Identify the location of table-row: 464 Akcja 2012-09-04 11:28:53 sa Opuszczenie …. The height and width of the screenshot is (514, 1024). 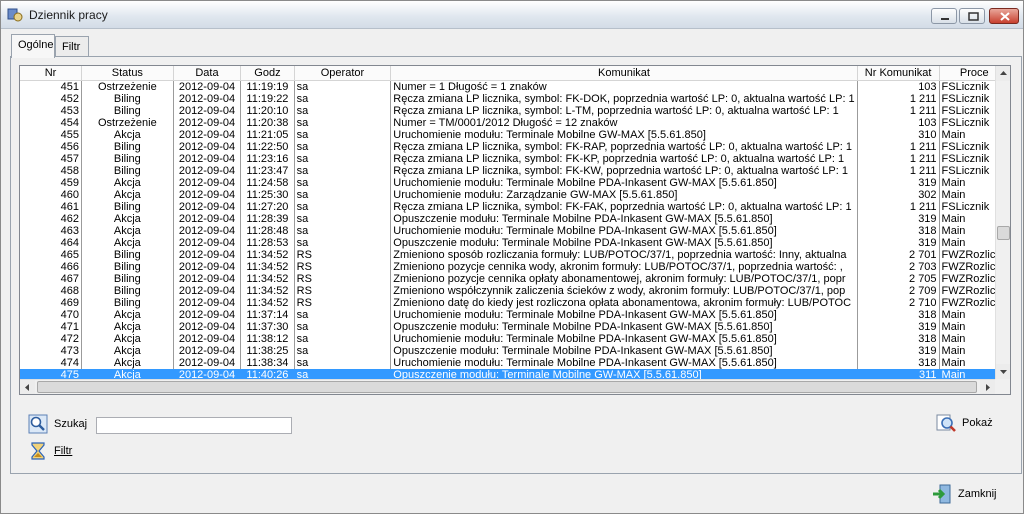
(515, 242).